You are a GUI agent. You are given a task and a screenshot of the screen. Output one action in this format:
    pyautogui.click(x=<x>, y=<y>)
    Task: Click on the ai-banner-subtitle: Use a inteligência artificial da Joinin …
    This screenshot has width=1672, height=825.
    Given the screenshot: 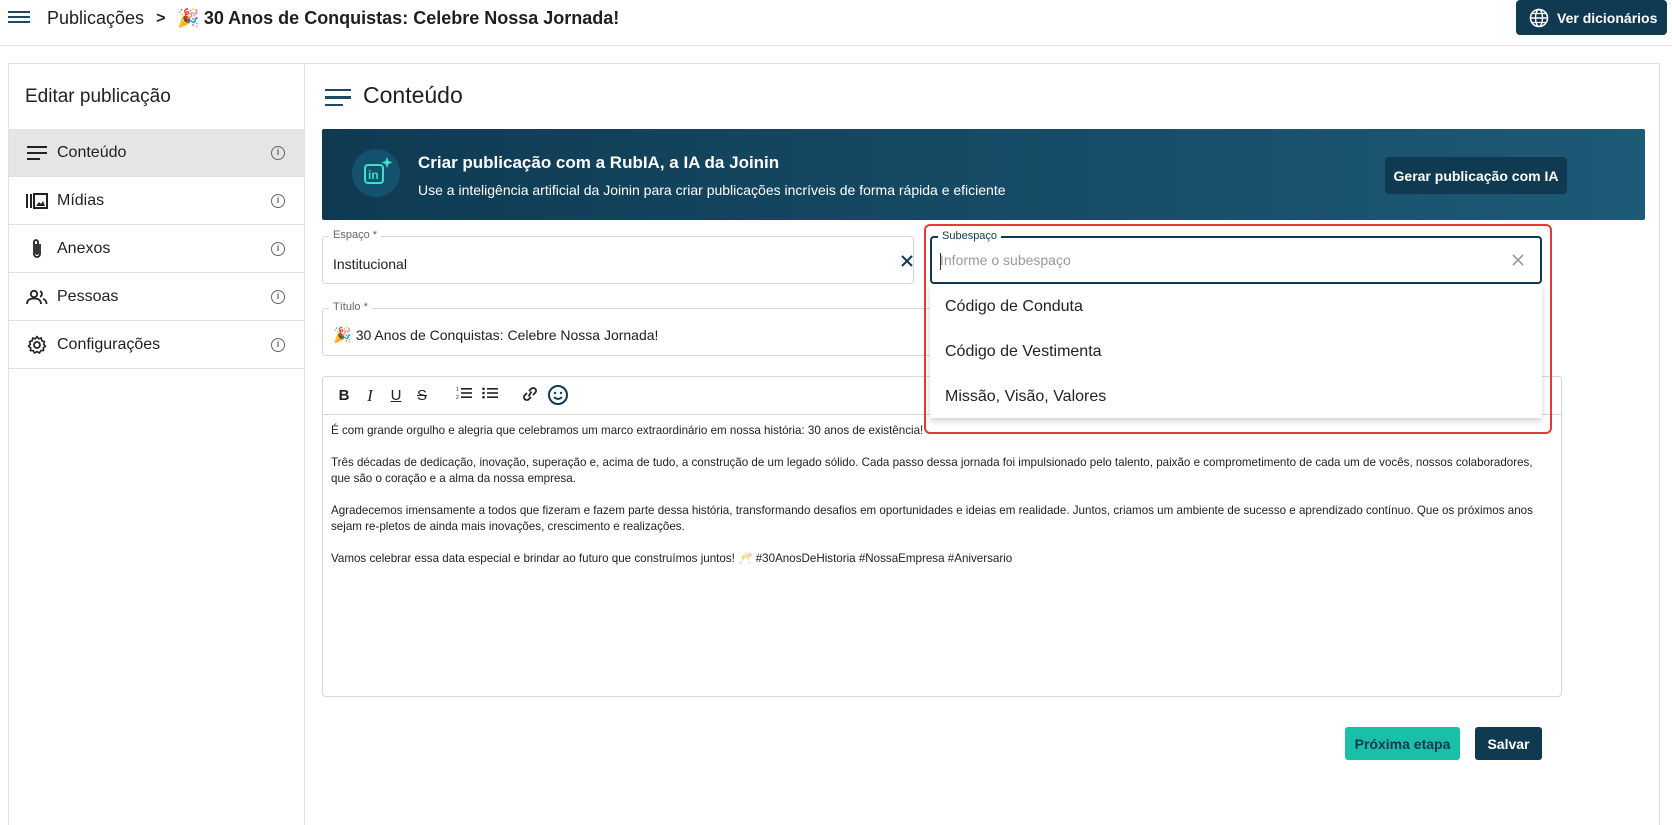 What is the action you would take?
    pyautogui.click(x=712, y=190)
    